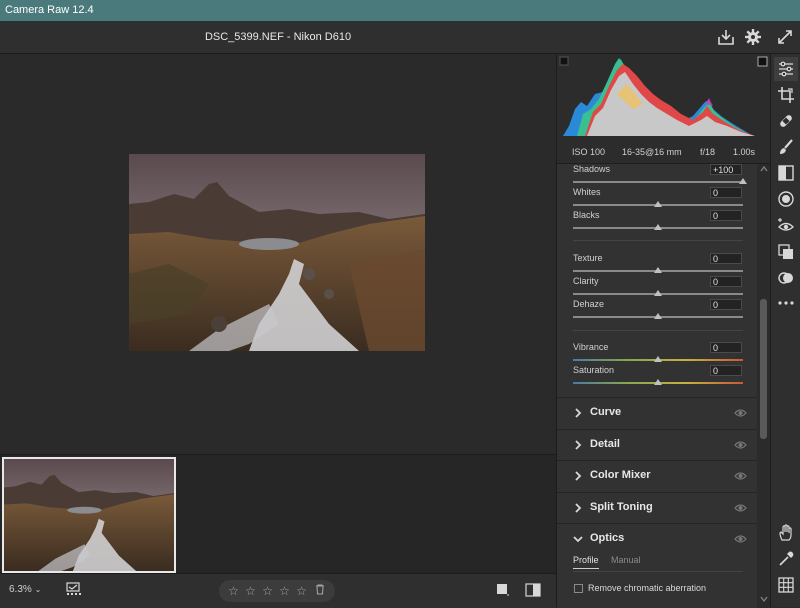 The height and width of the screenshot is (608, 800). What do you see at coordinates (647, 588) in the screenshot?
I see `checkbox-label: Remove chromatic aberration` at bounding box center [647, 588].